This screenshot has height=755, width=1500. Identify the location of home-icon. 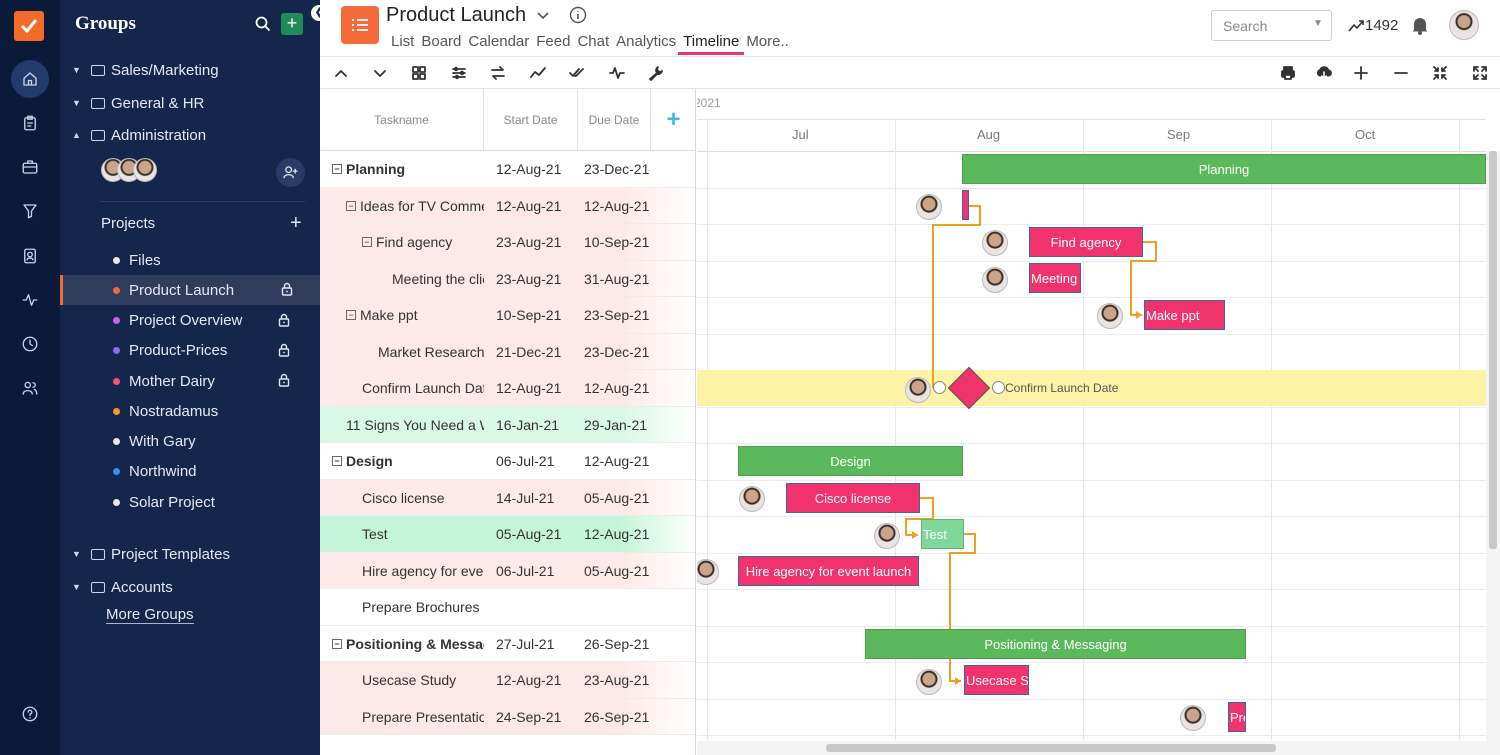
(30, 79).